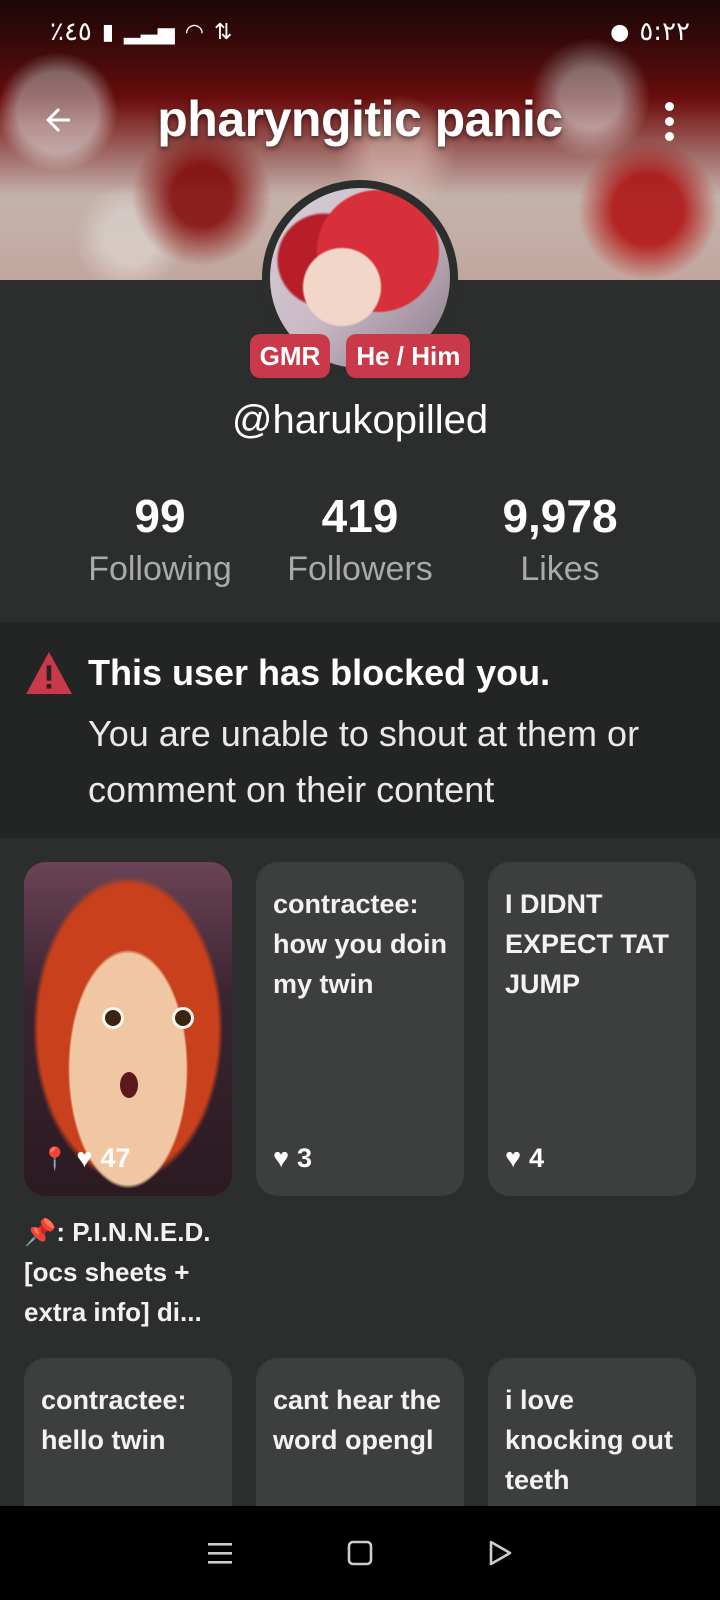 This screenshot has height=1600, width=720. What do you see at coordinates (592, 1029) in the screenshot?
I see `post-card: I DIDNT EXPECT TAT JUMP ♥ 4` at bounding box center [592, 1029].